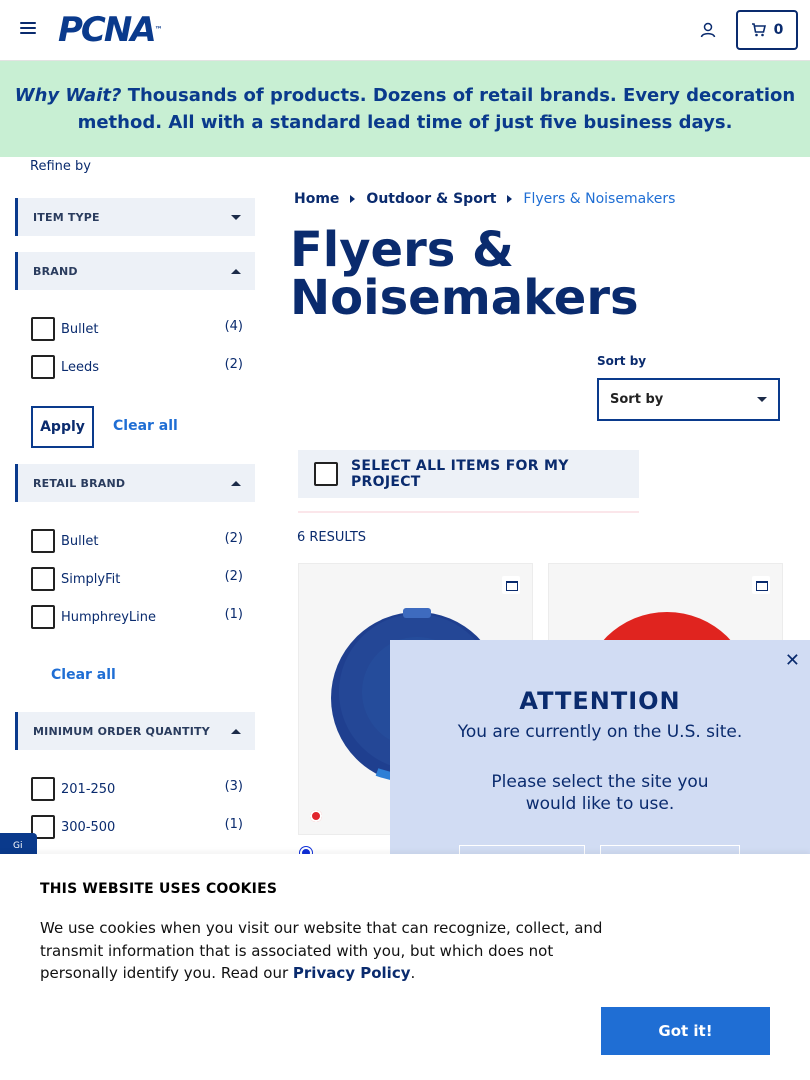 This screenshot has height=1080, width=810. I want to click on filter-option-bullet: Bullet (4), so click(137, 329).